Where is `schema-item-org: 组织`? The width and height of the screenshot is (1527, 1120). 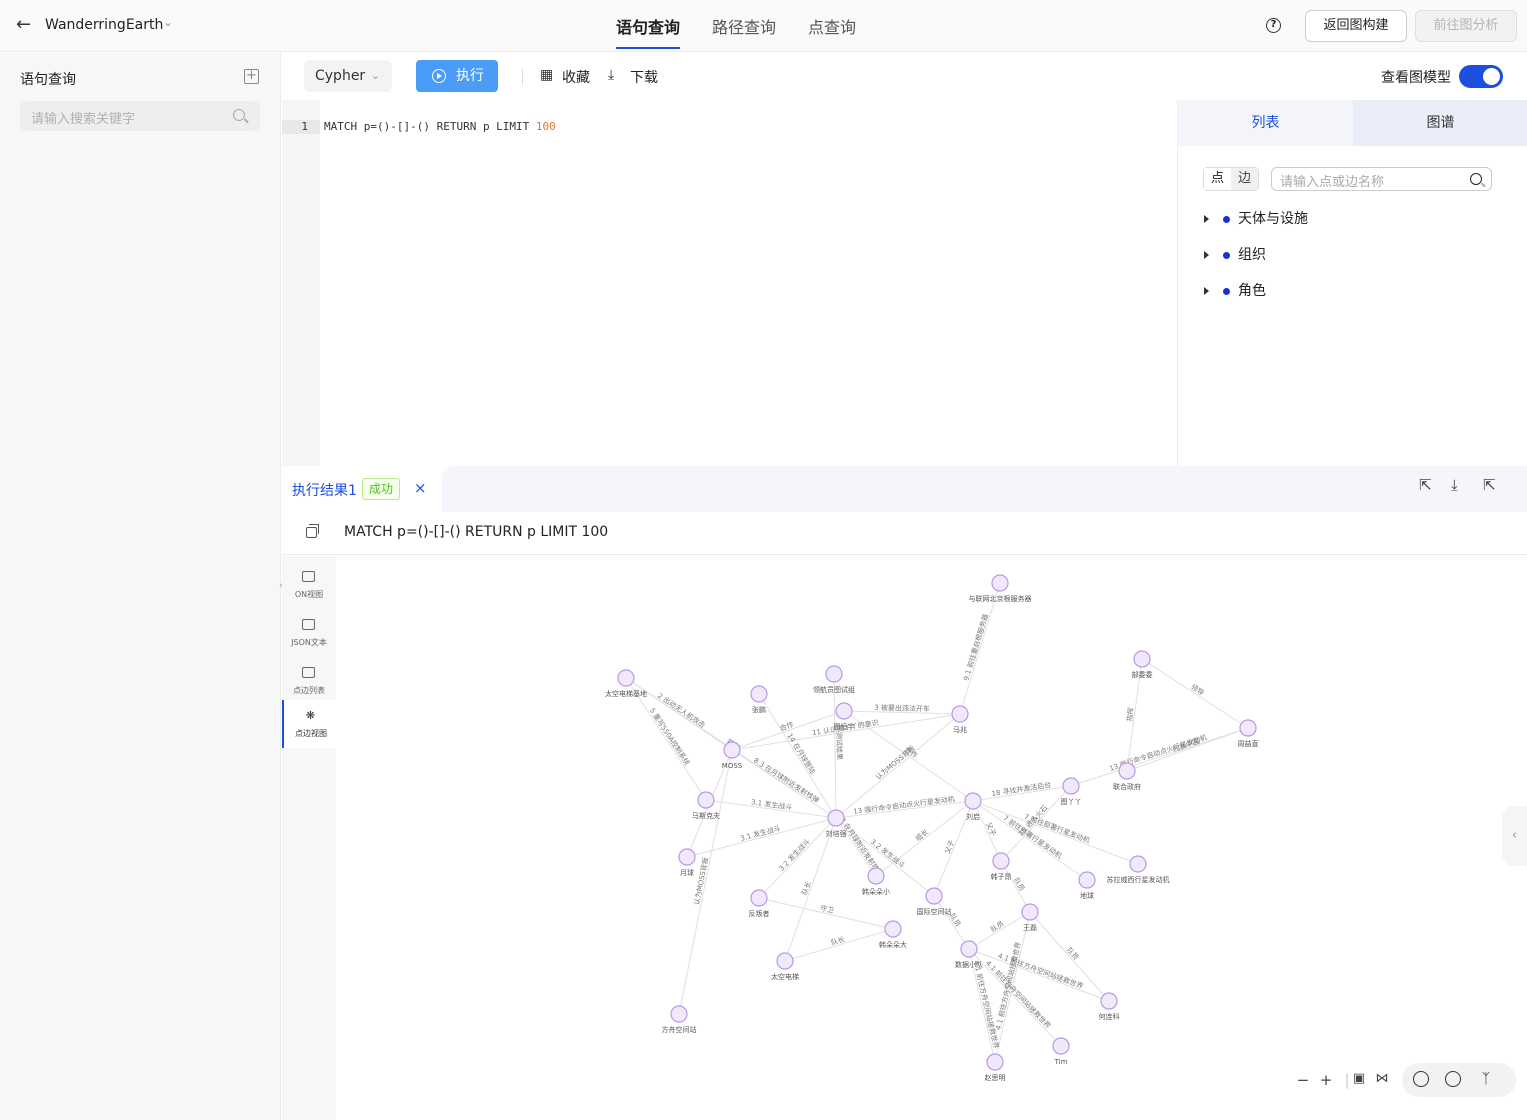
schema-item-org: 组织 is located at coordinates (1235, 254).